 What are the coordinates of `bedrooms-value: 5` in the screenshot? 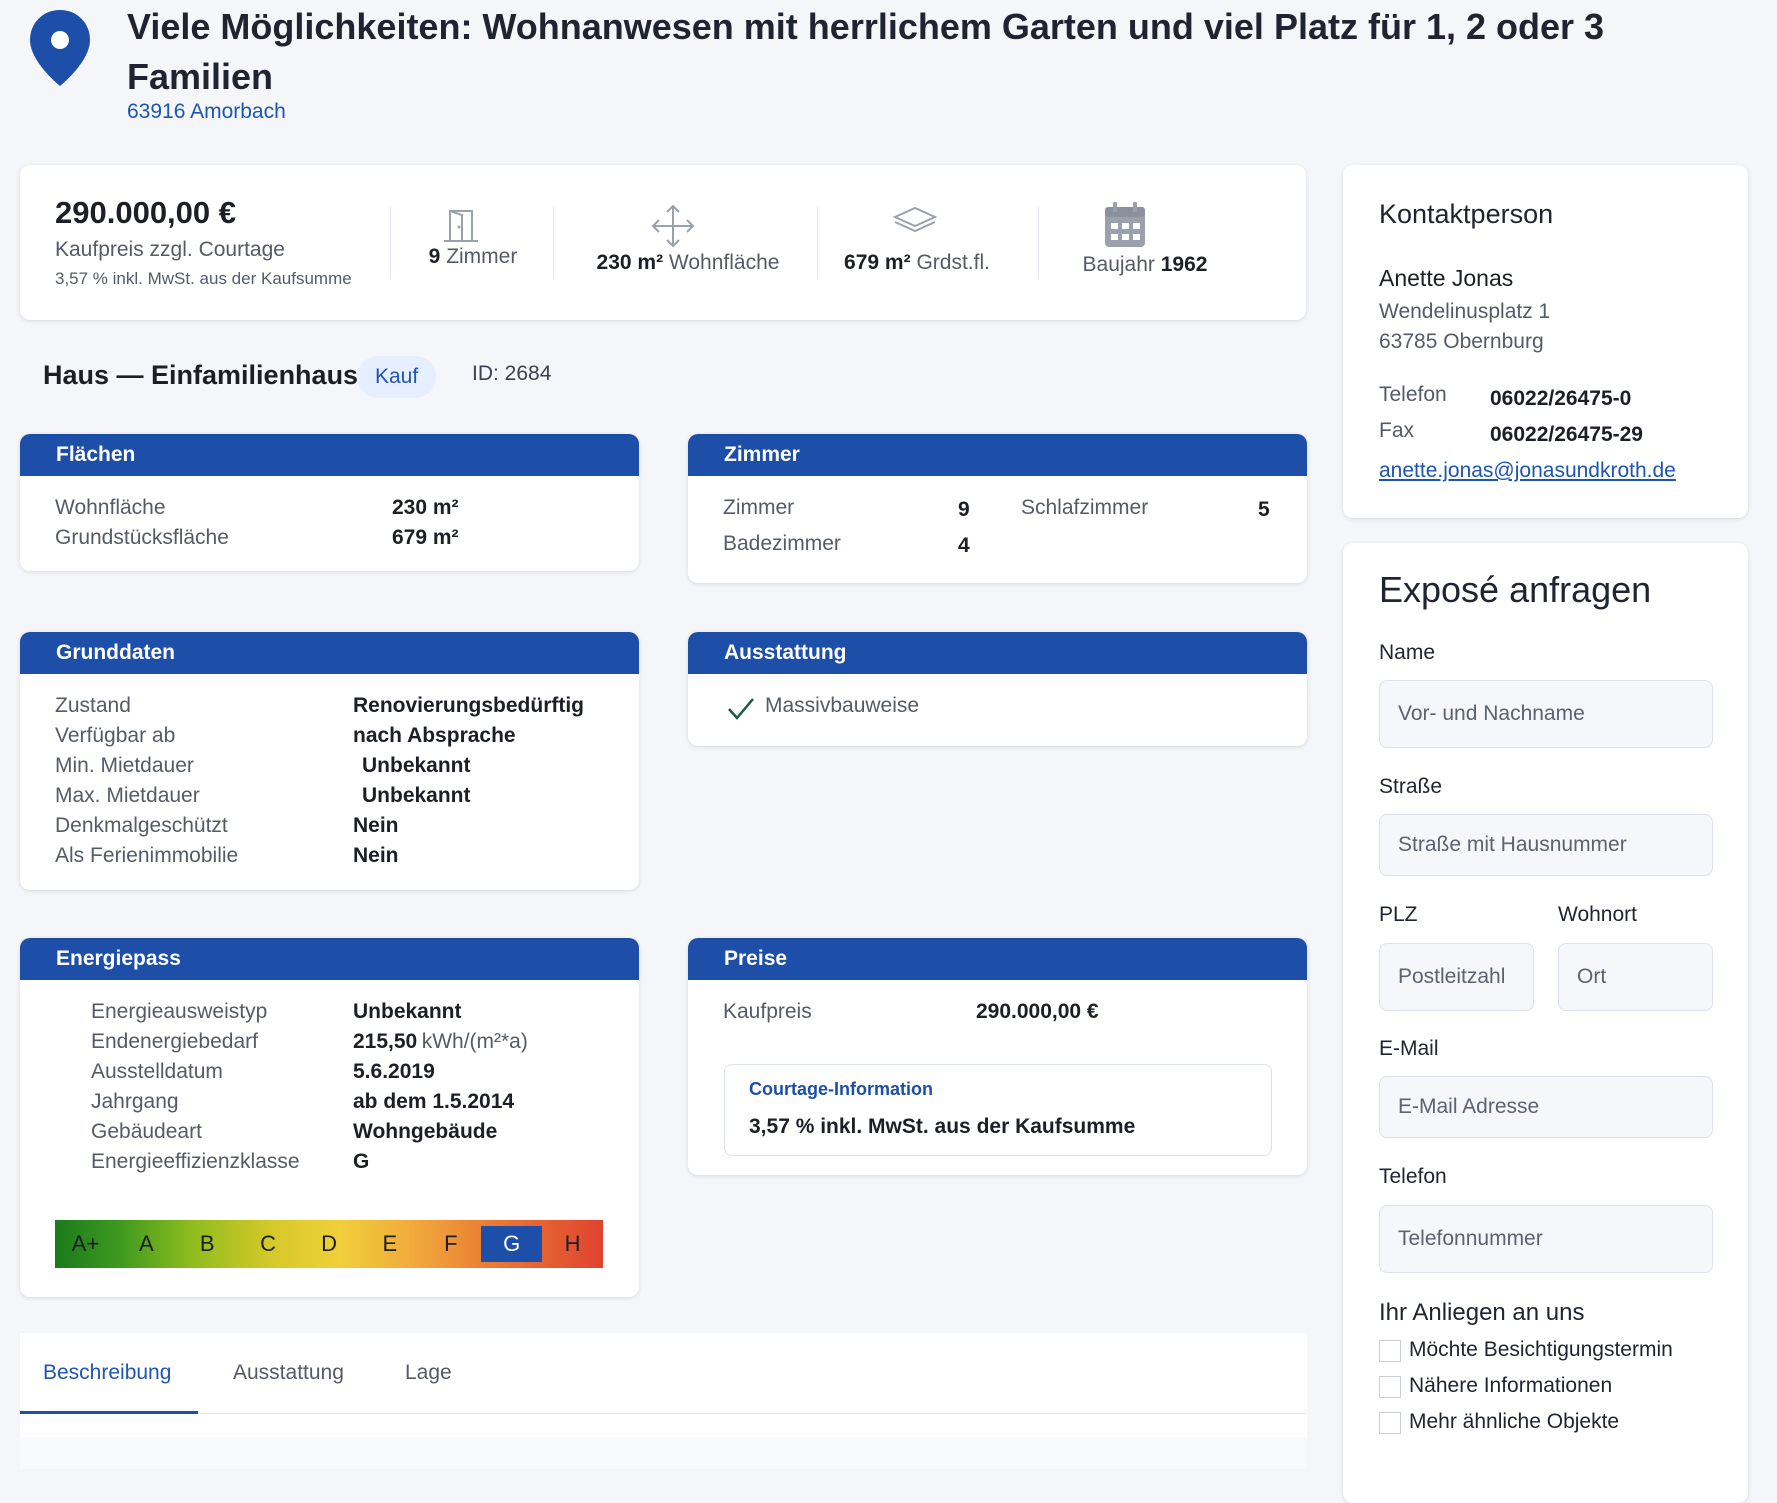 It's located at (1264, 509).